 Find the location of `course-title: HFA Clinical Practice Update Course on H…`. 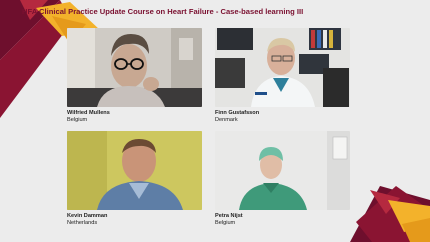

course-title: HFA Clinical Practice Update Course on H… is located at coordinates (163, 11).